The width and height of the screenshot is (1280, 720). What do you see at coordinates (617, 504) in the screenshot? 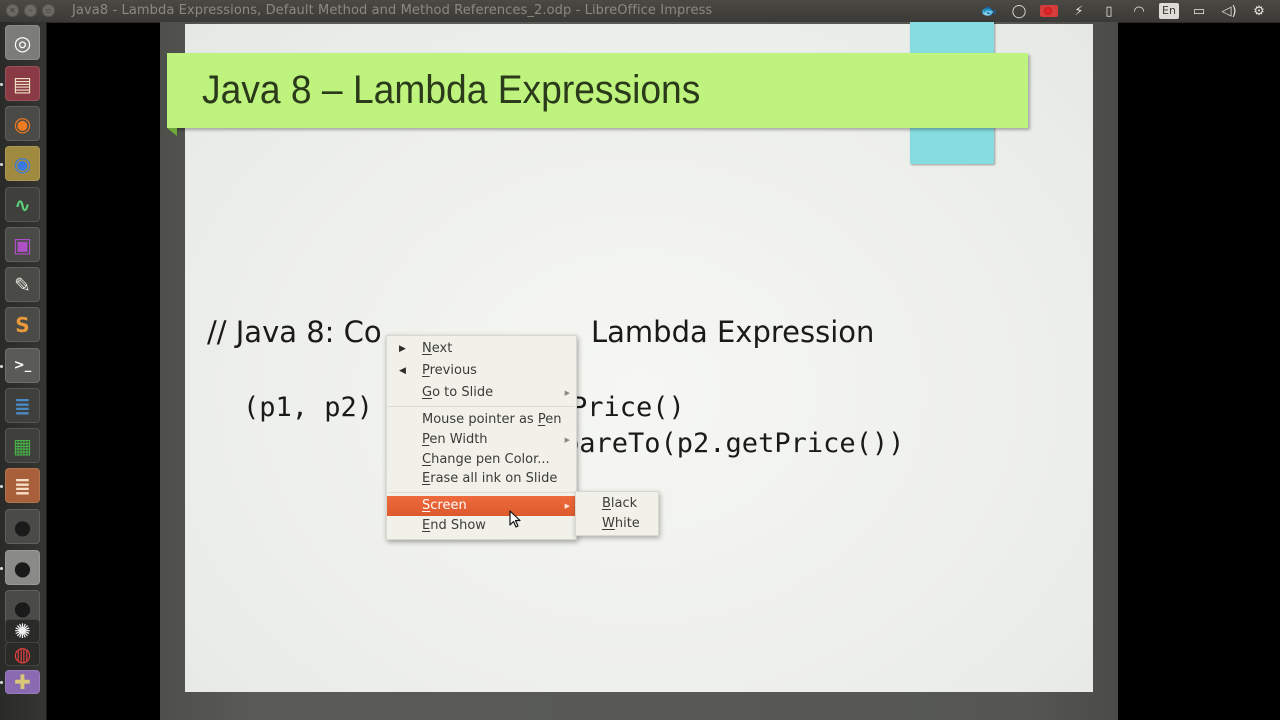
I see `submenu-item-black: Black` at bounding box center [617, 504].